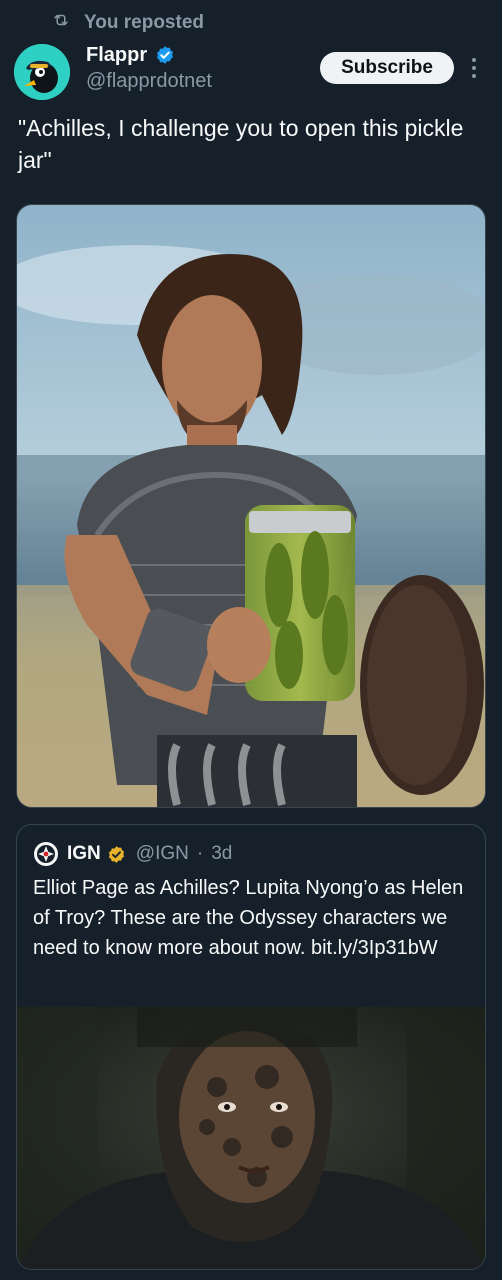 This screenshot has width=502, height=1280. What do you see at coordinates (149, 81) in the screenshot?
I see `author-handle: @flapprdotnet` at bounding box center [149, 81].